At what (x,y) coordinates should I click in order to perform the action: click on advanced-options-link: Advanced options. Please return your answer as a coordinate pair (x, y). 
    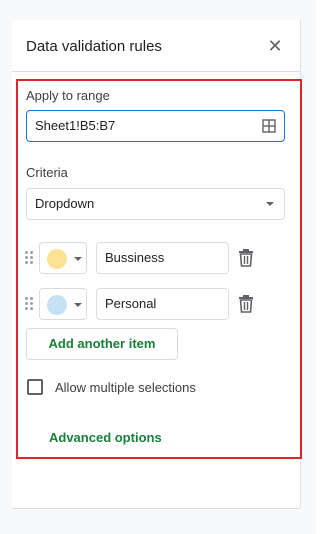
    Looking at the image, I should click on (105, 437).